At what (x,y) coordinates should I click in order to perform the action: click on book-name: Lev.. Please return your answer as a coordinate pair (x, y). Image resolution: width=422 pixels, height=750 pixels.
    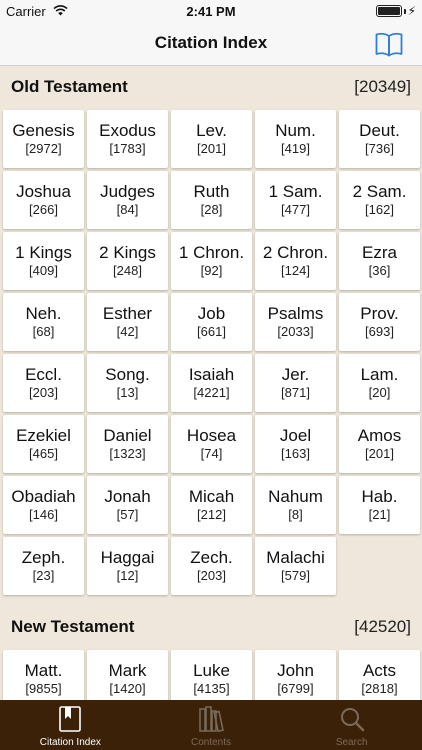
    Looking at the image, I should click on (211, 130).